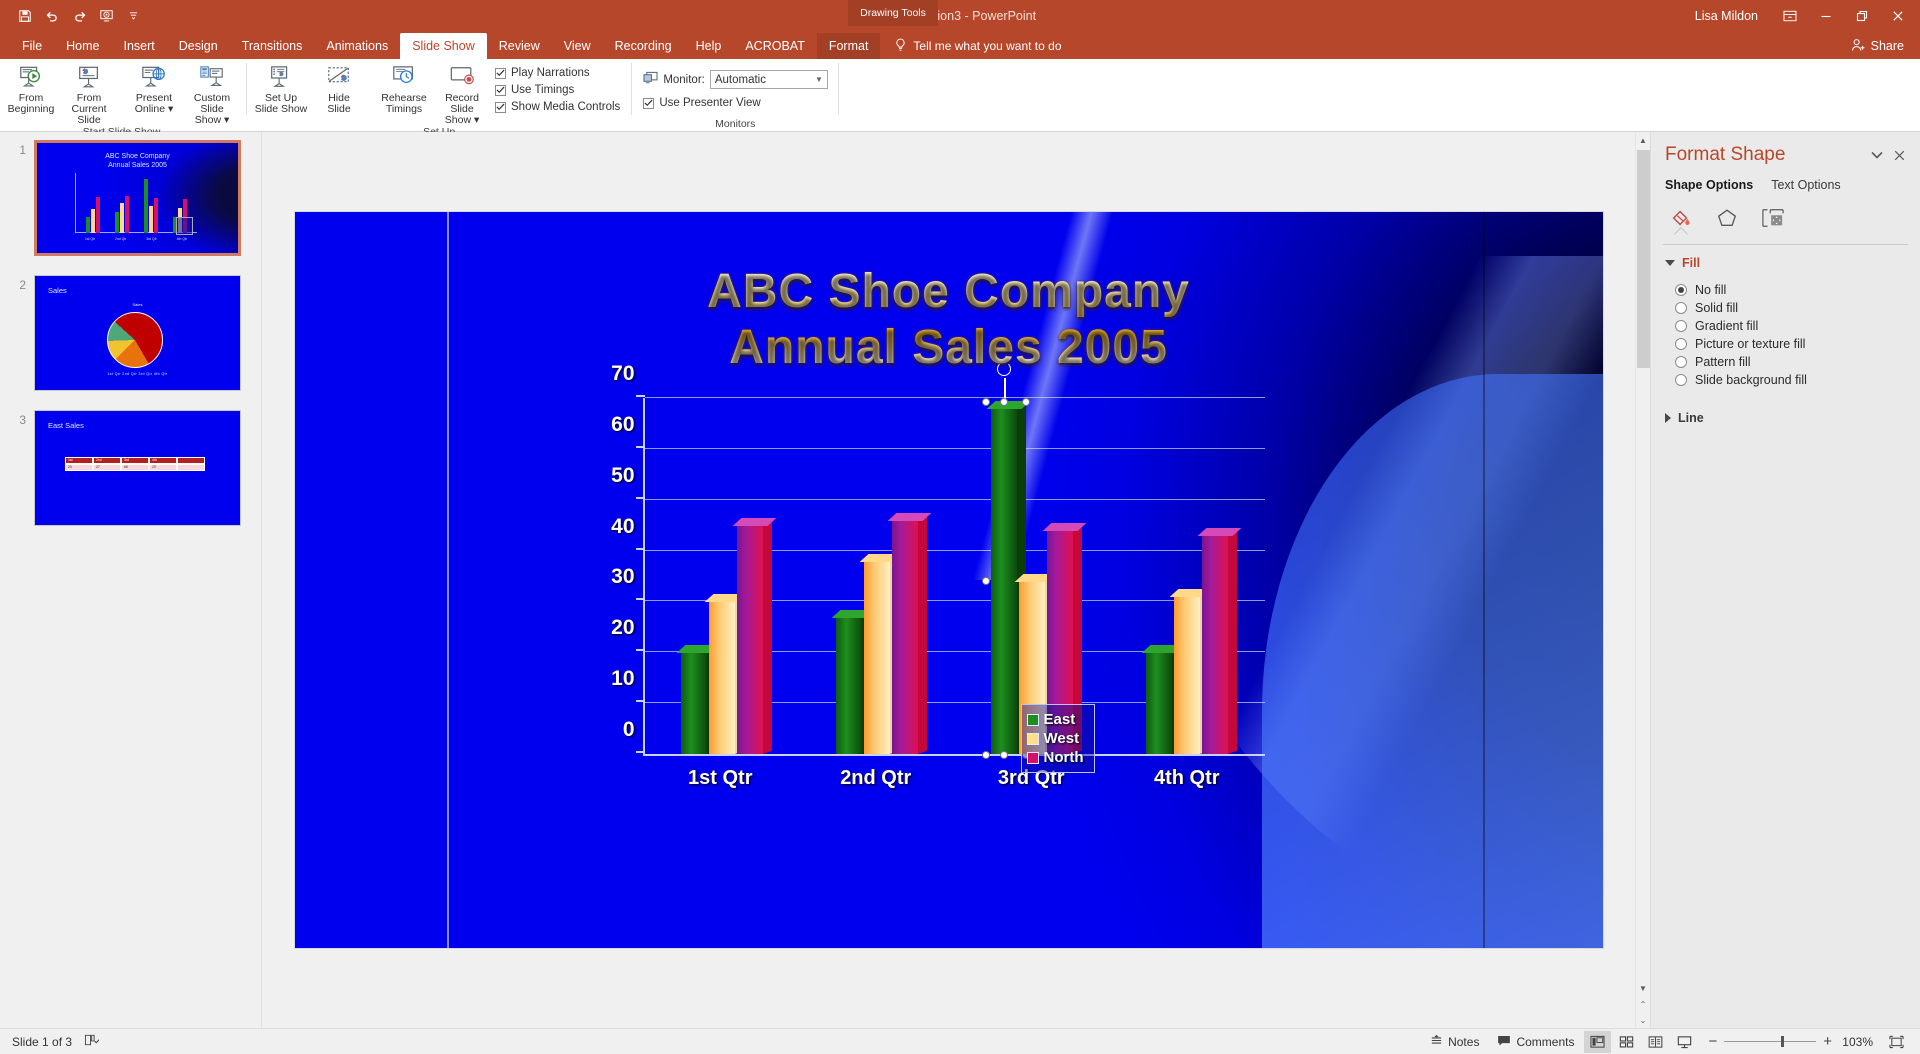 This screenshot has height=1054, width=1920. Describe the element at coordinates (978, 46) in the screenshot. I see `tell-me-search: Tell me what you want to do` at that location.